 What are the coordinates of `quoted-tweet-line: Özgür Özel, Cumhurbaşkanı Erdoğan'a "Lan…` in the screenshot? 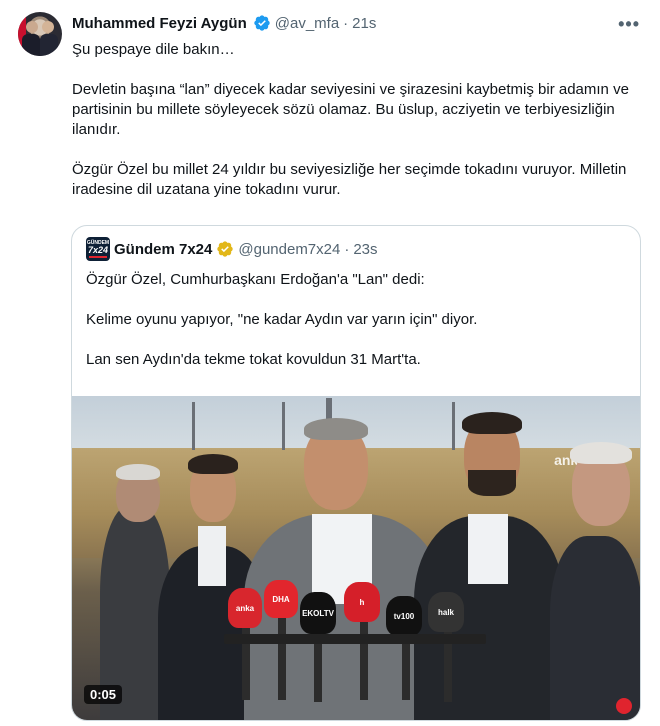 It's located at (255, 279).